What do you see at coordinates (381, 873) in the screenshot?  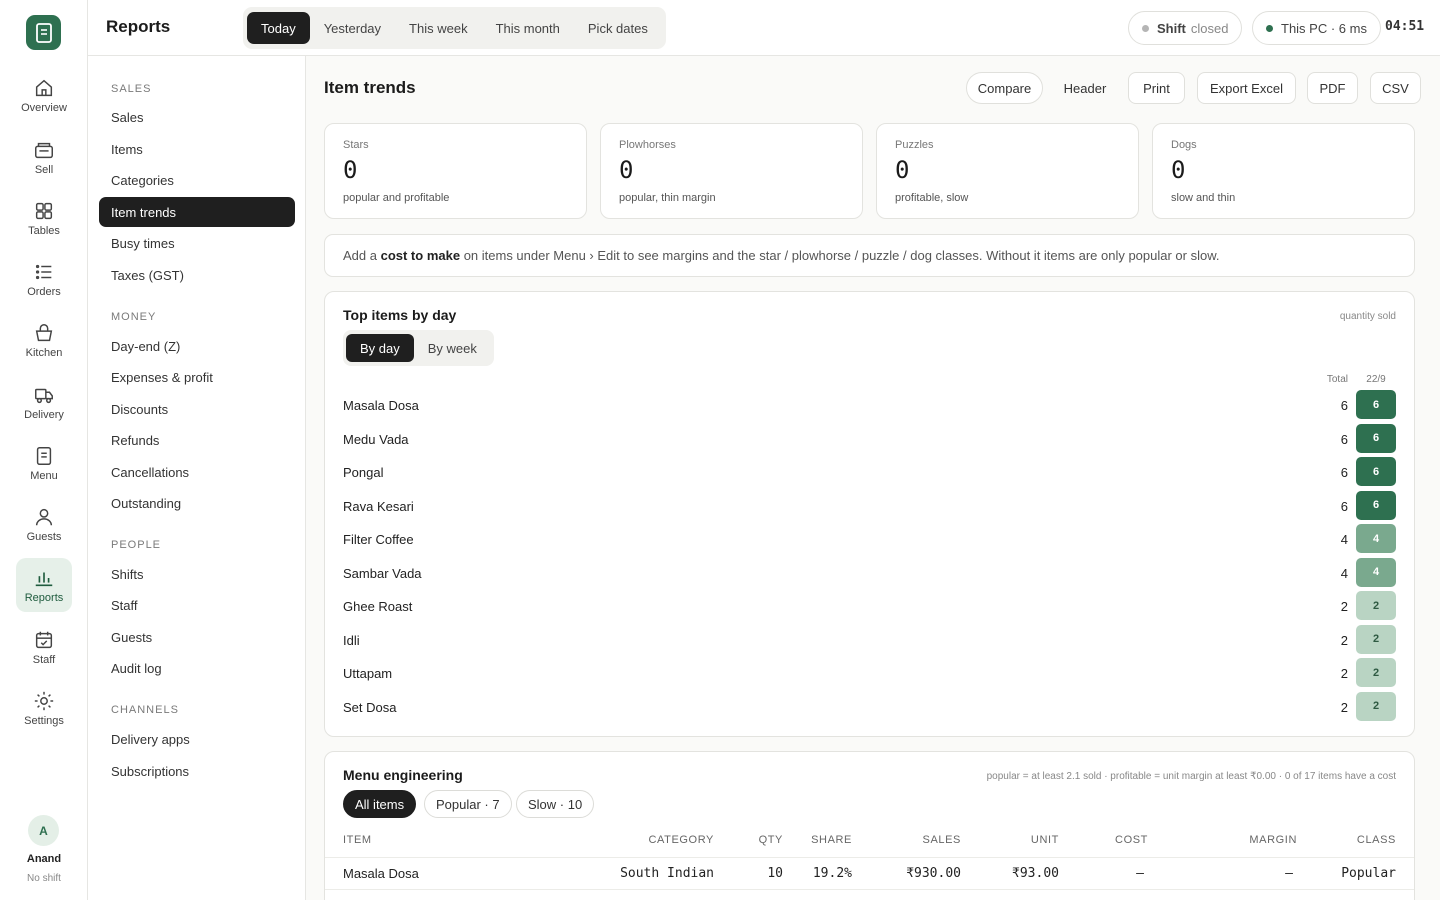 I see `cell-item: Masala Dosa` at bounding box center [381, 873].